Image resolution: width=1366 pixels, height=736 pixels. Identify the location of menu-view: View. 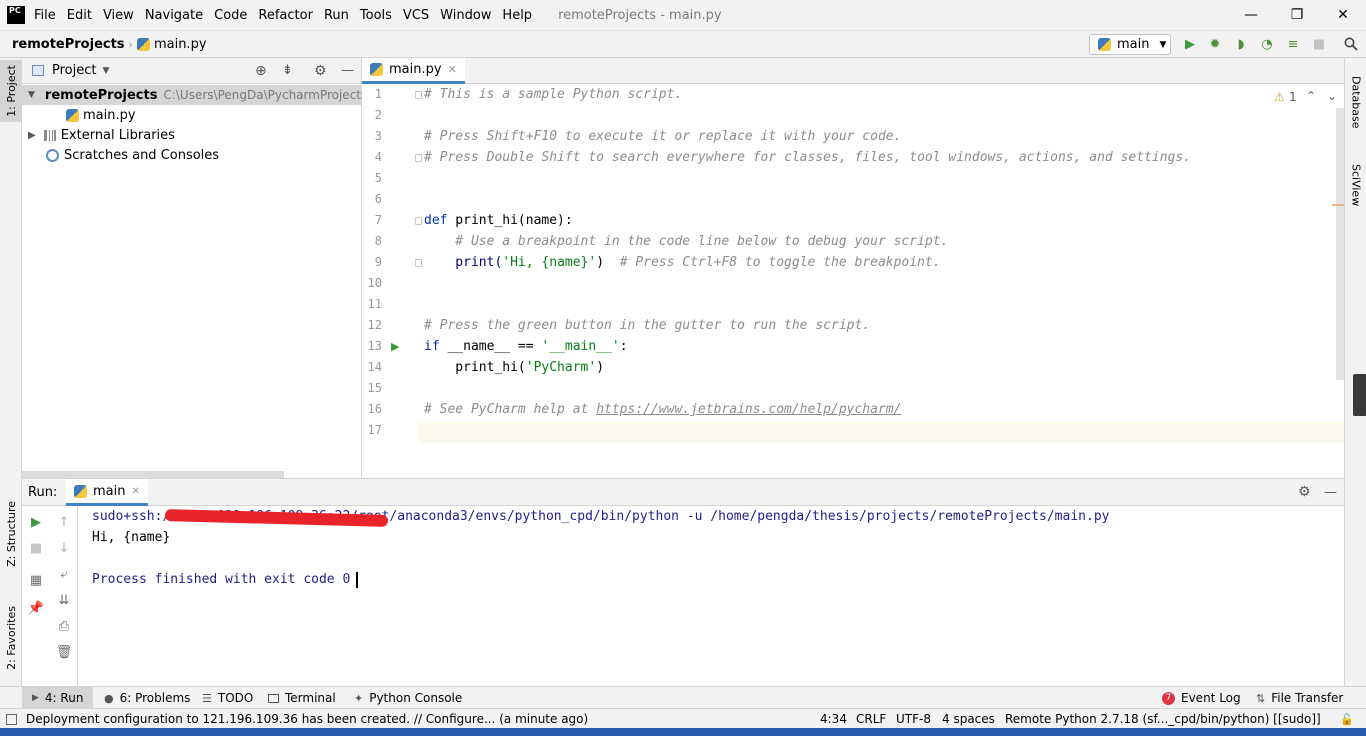
(118, 15).